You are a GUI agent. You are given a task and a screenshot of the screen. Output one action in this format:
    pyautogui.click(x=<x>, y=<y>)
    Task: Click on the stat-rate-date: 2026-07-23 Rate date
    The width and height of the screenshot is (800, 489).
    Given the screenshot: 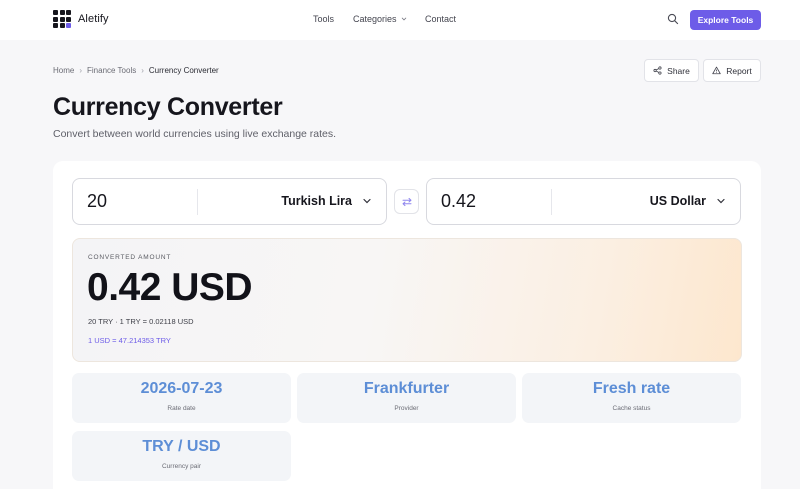 What is the action you would take?
    pyautogui.click(x=181, y=398)
    